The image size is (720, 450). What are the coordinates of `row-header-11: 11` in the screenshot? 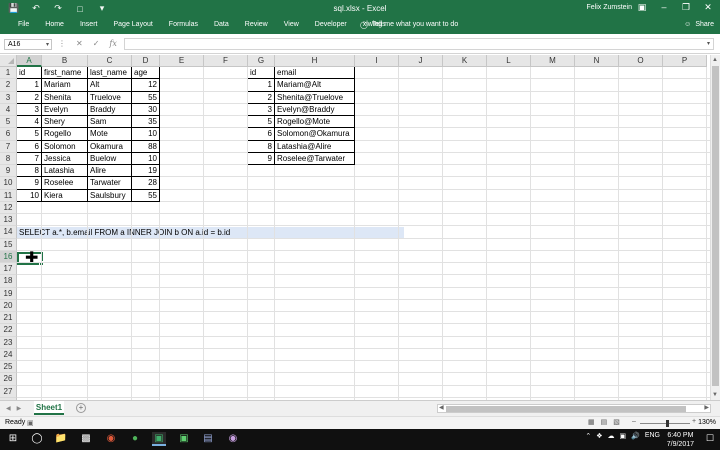 It's located at (8, 195).